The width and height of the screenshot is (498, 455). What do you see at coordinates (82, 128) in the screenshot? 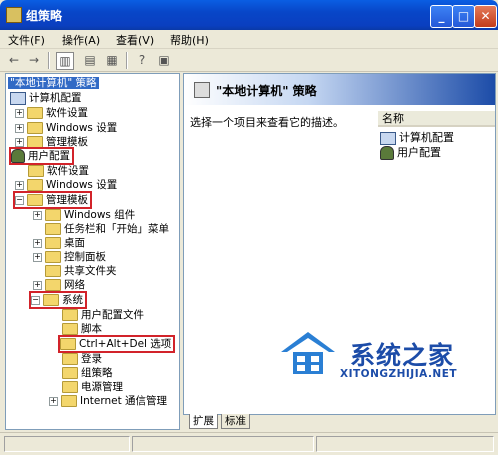
I see `tree-cc-windows-label: Windows 设置` at bounding box center [82, 128].